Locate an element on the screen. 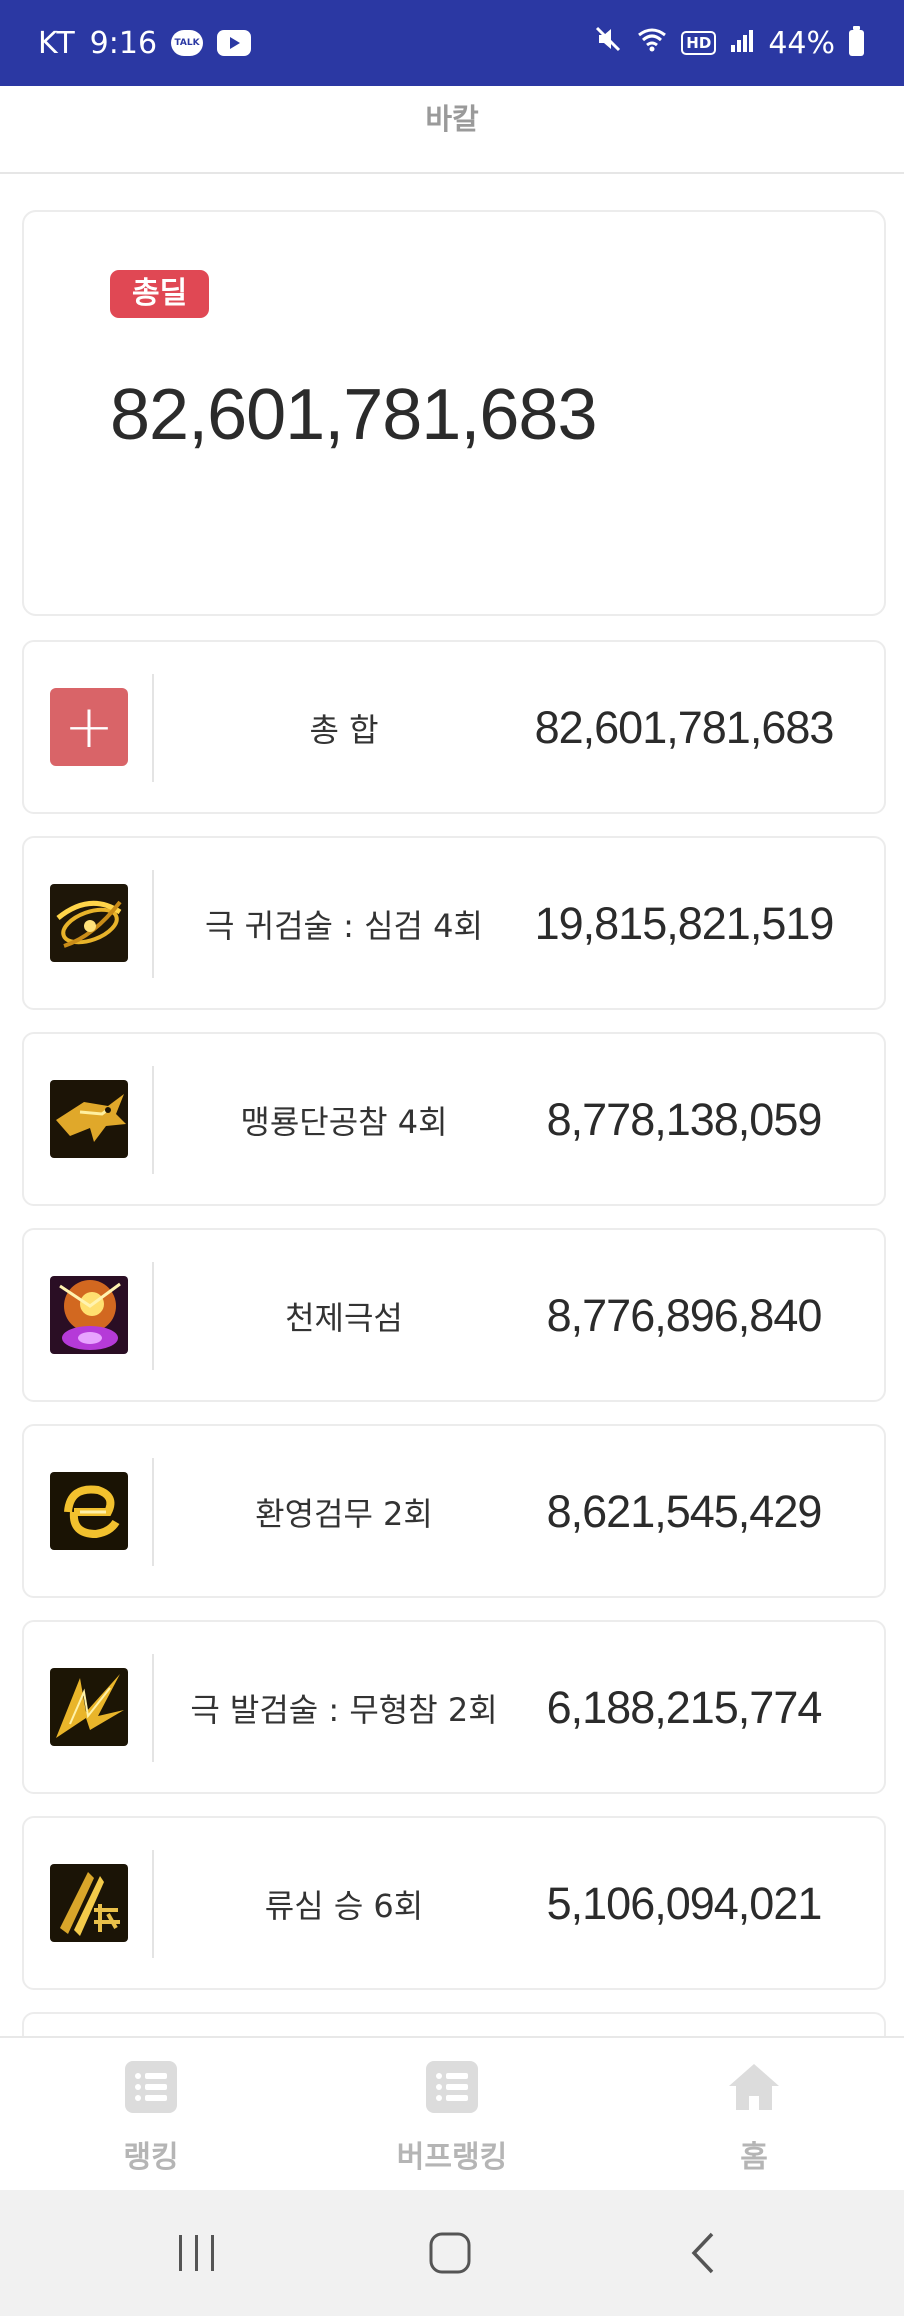  skill-row: 천제극섬 8,776,896,840 is located at coordinates (454, 1315).